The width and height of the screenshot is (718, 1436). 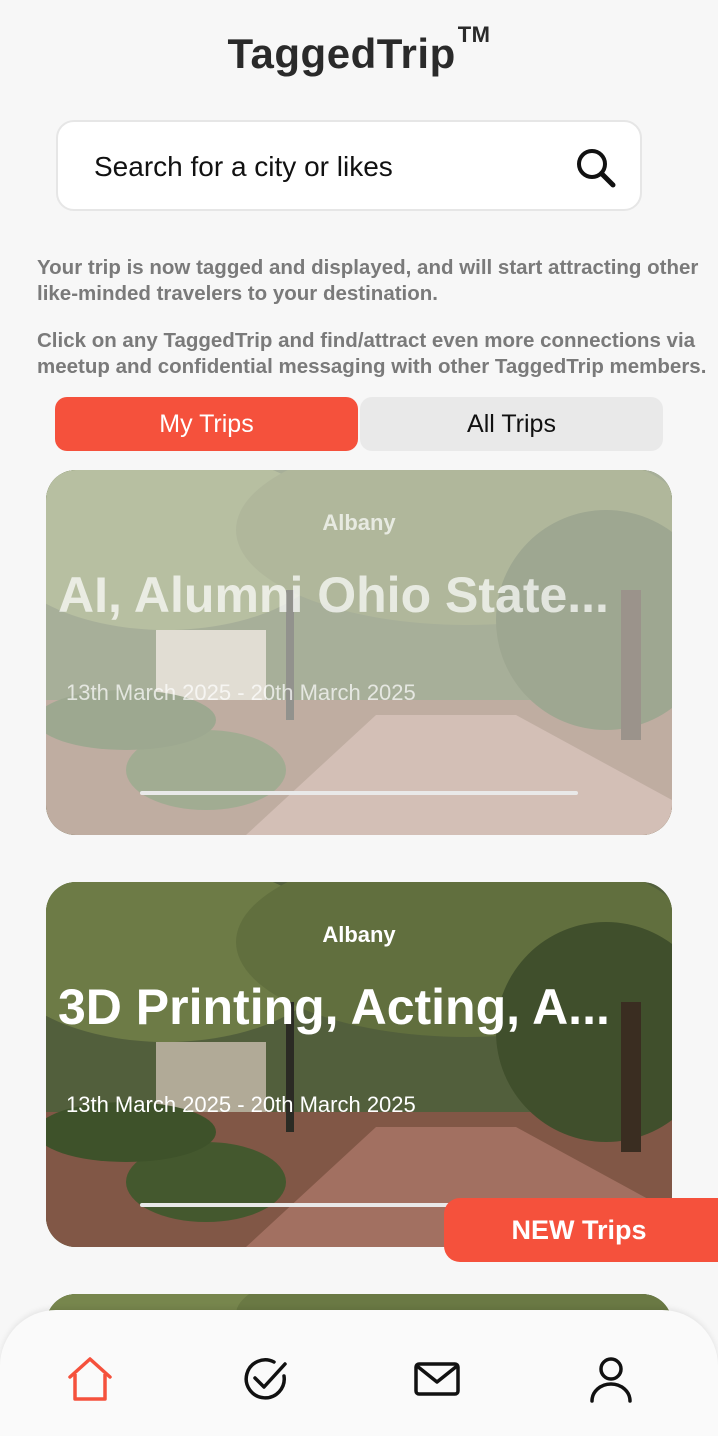 What do you see at coordinates (265, 1379) in the screenshot?
I see `check-circle-icon` at bounding box center [265, 1379].